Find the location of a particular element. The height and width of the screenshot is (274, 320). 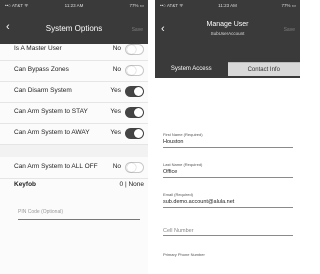

first-name-field: First Name (Required) Houston is located at coordinates (228, 140).